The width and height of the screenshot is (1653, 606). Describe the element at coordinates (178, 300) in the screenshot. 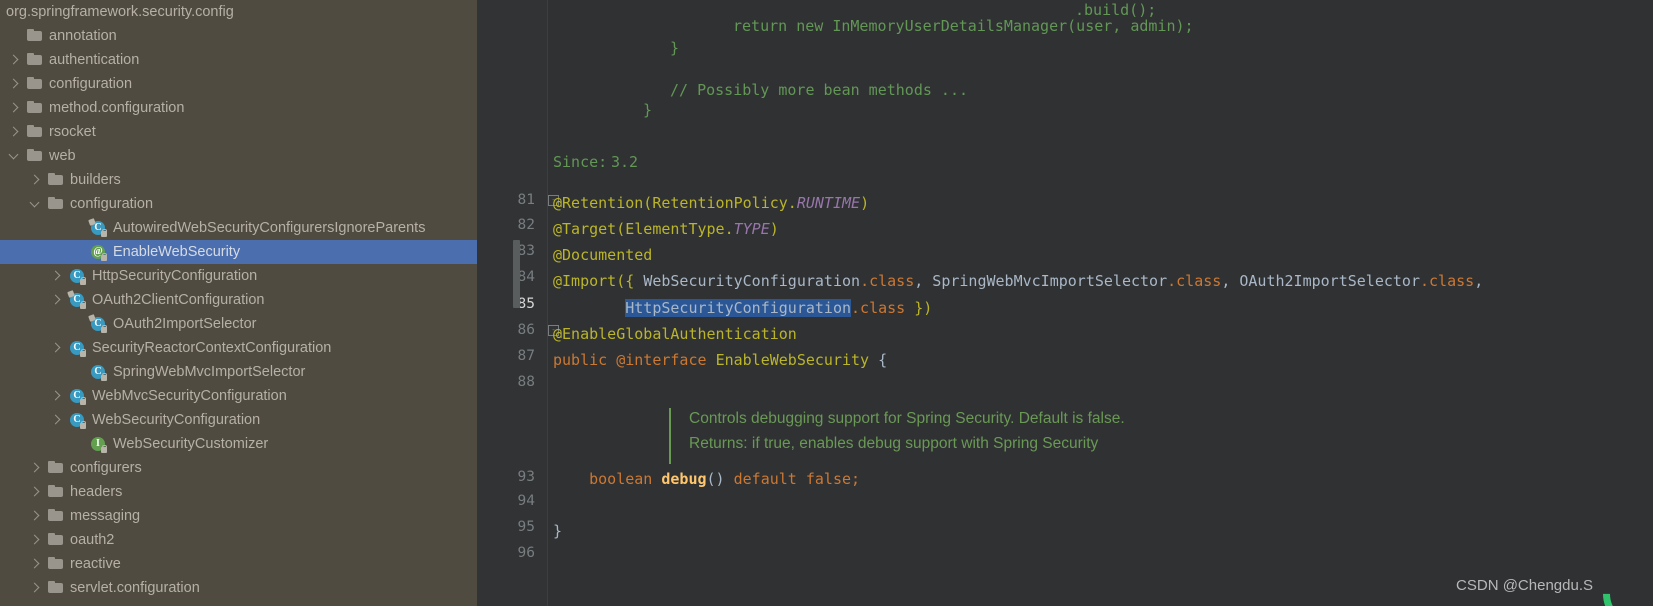

I see `tree-item-label: OAuth2ClientConfiguration` at that location.